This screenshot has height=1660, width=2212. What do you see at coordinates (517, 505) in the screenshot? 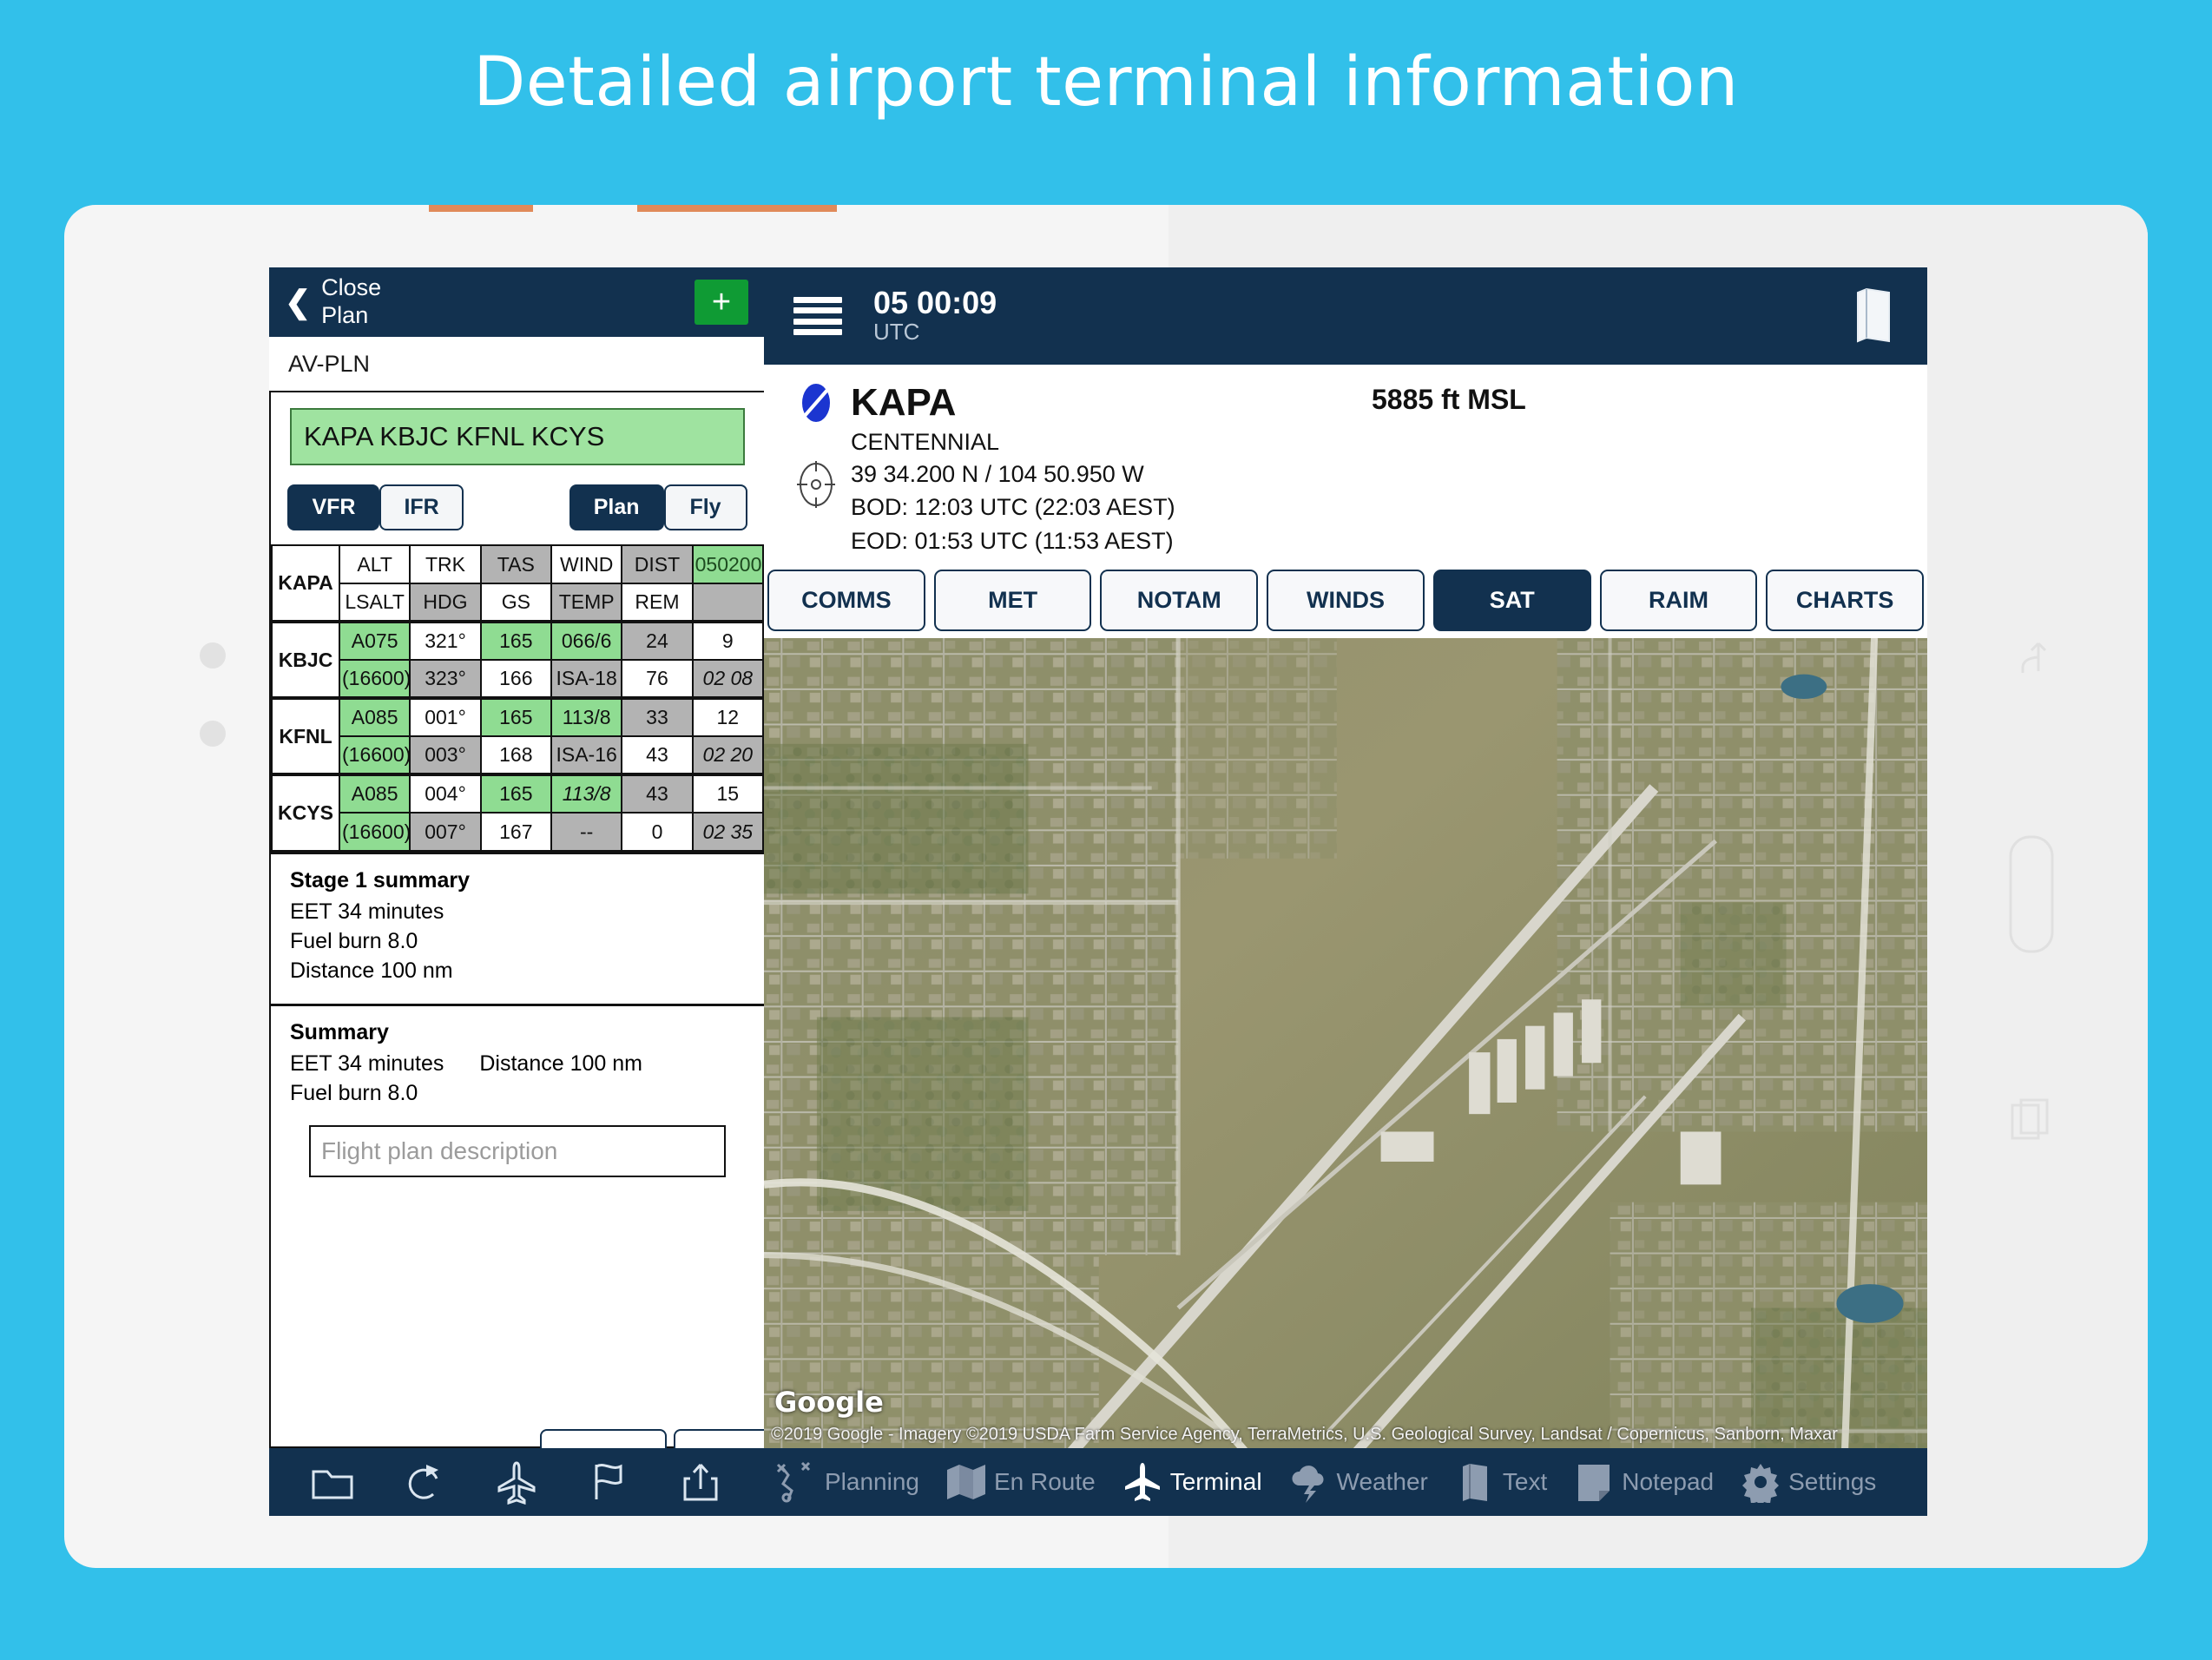
I see `mode-toggle-row: VFR IFR Plan Fly` at bounding box center [517, 505].